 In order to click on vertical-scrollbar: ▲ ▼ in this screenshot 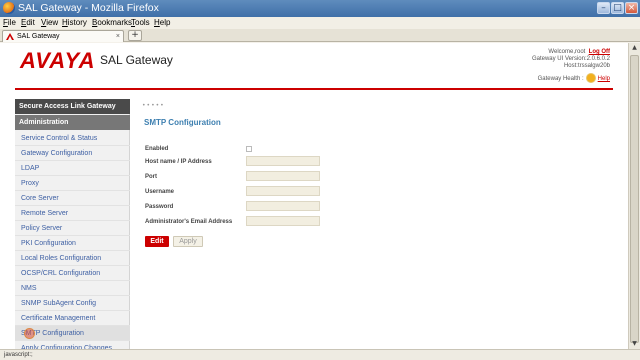, I will do `click(634, 196)`.